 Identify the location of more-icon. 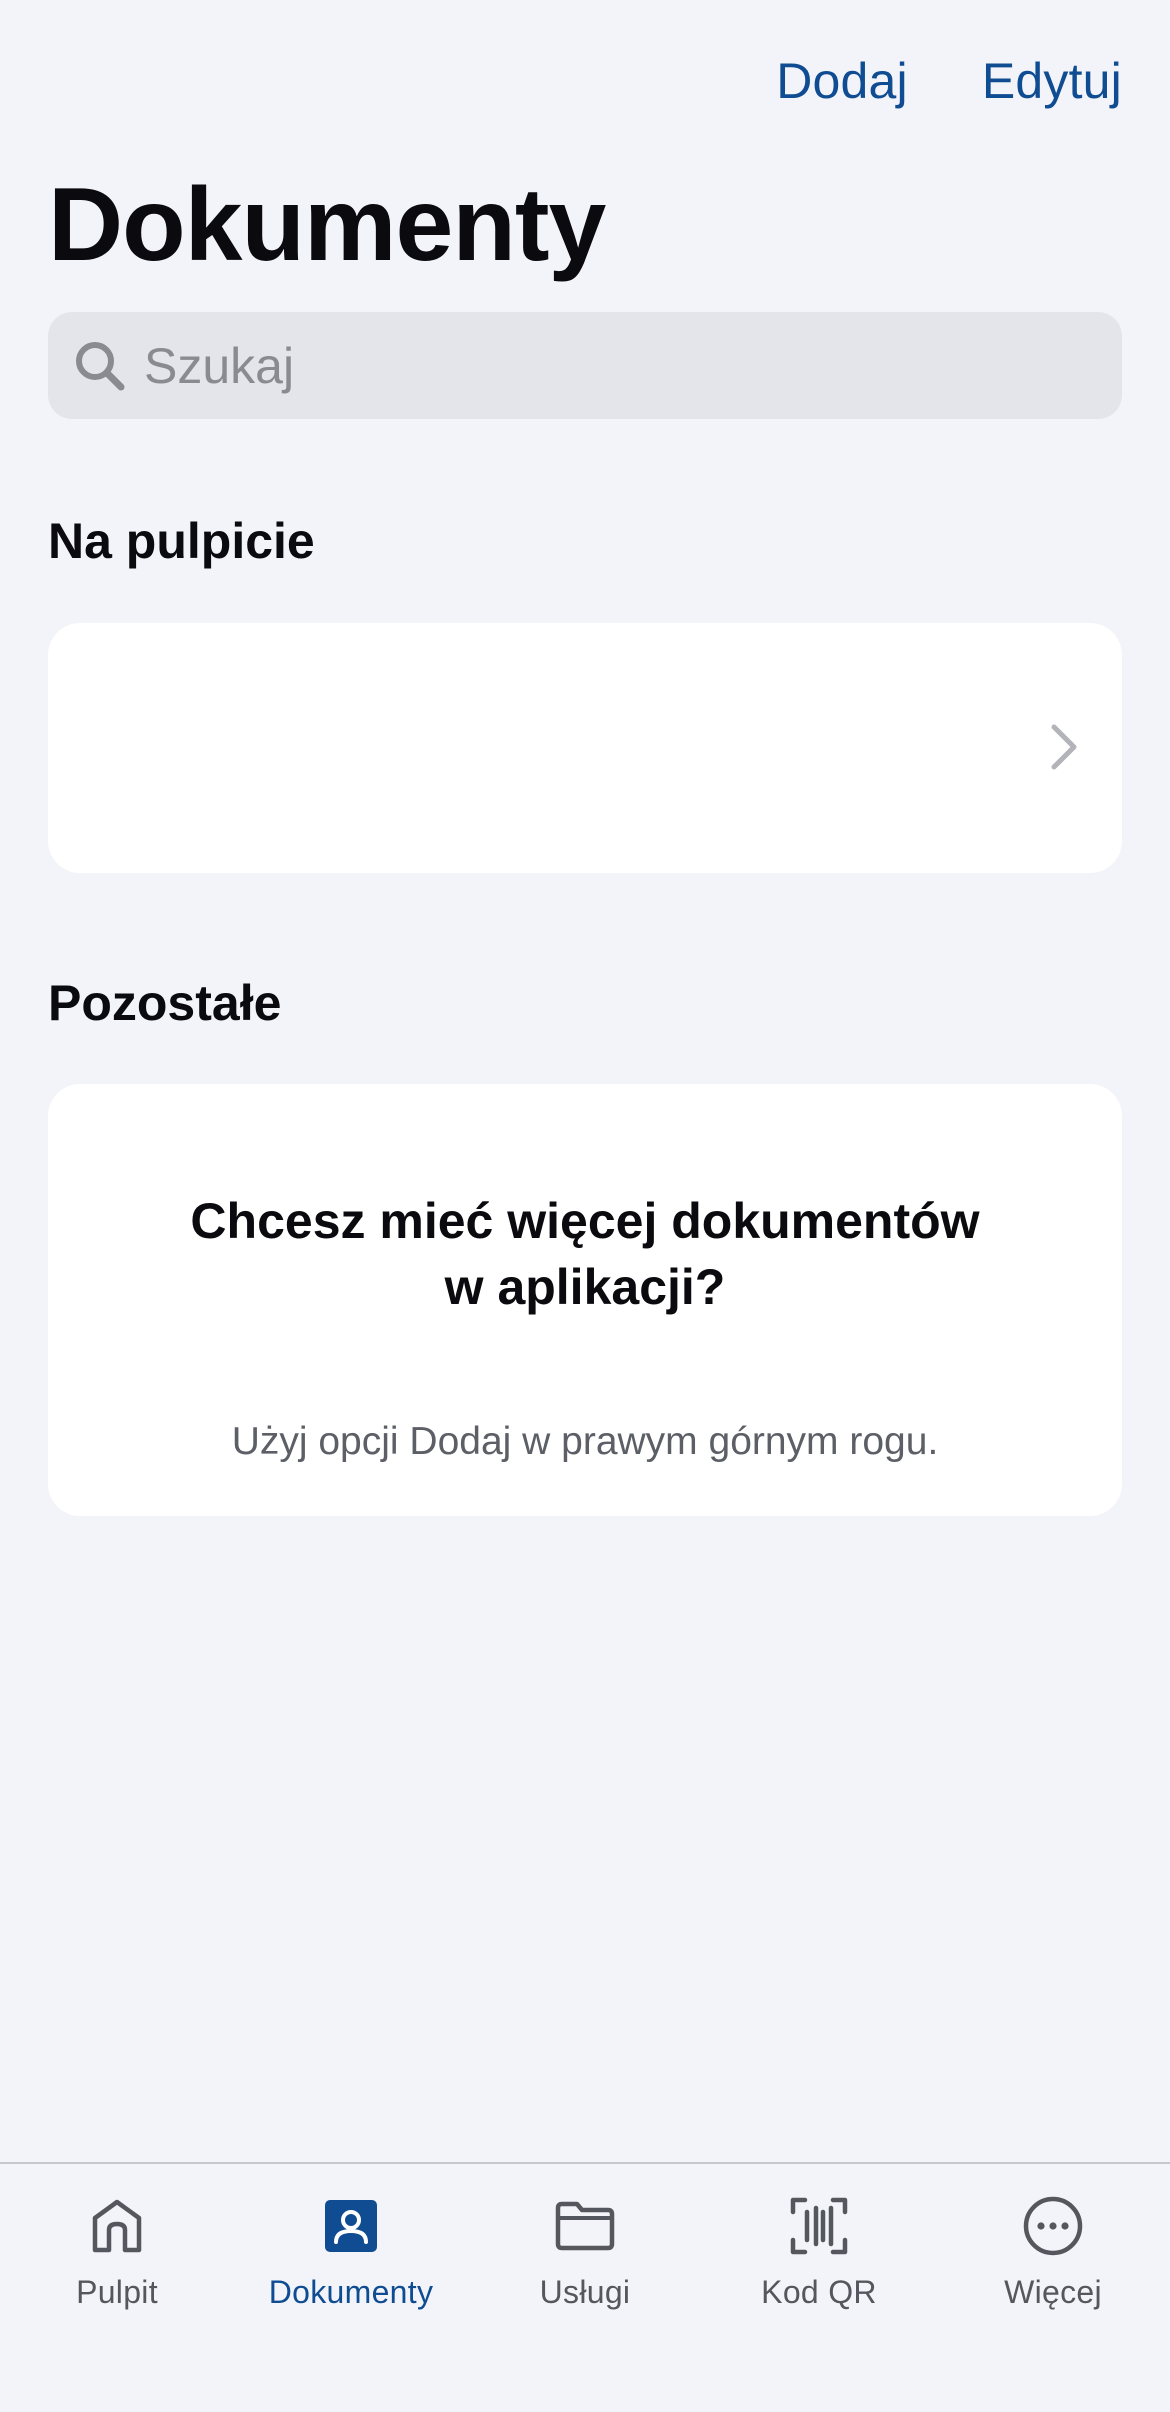
(1053, 2226).